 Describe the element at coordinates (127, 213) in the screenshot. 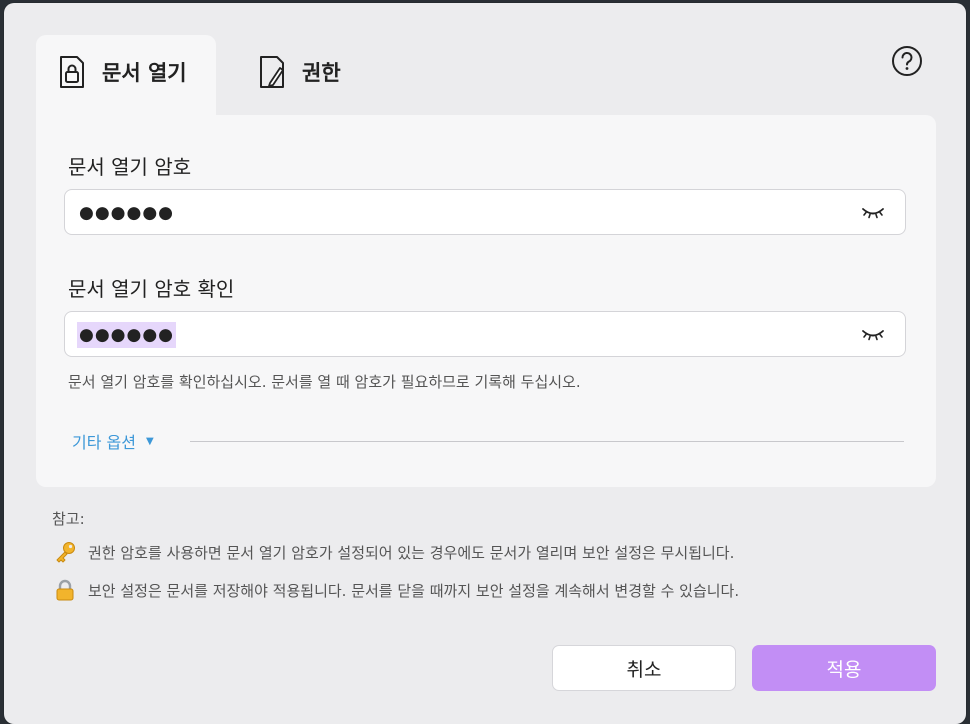

I see `open-password-value: ●●●●●●` at that location.